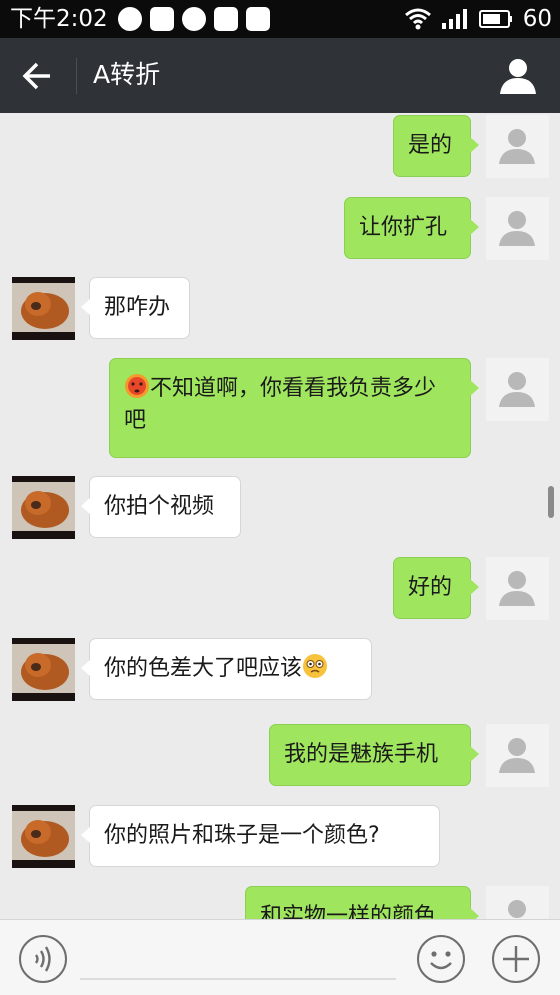 Image resolution: width=560 pixels, height=995 pixels. I want to click on message-row: 你的色差大了吧应该, so click(280, 671).